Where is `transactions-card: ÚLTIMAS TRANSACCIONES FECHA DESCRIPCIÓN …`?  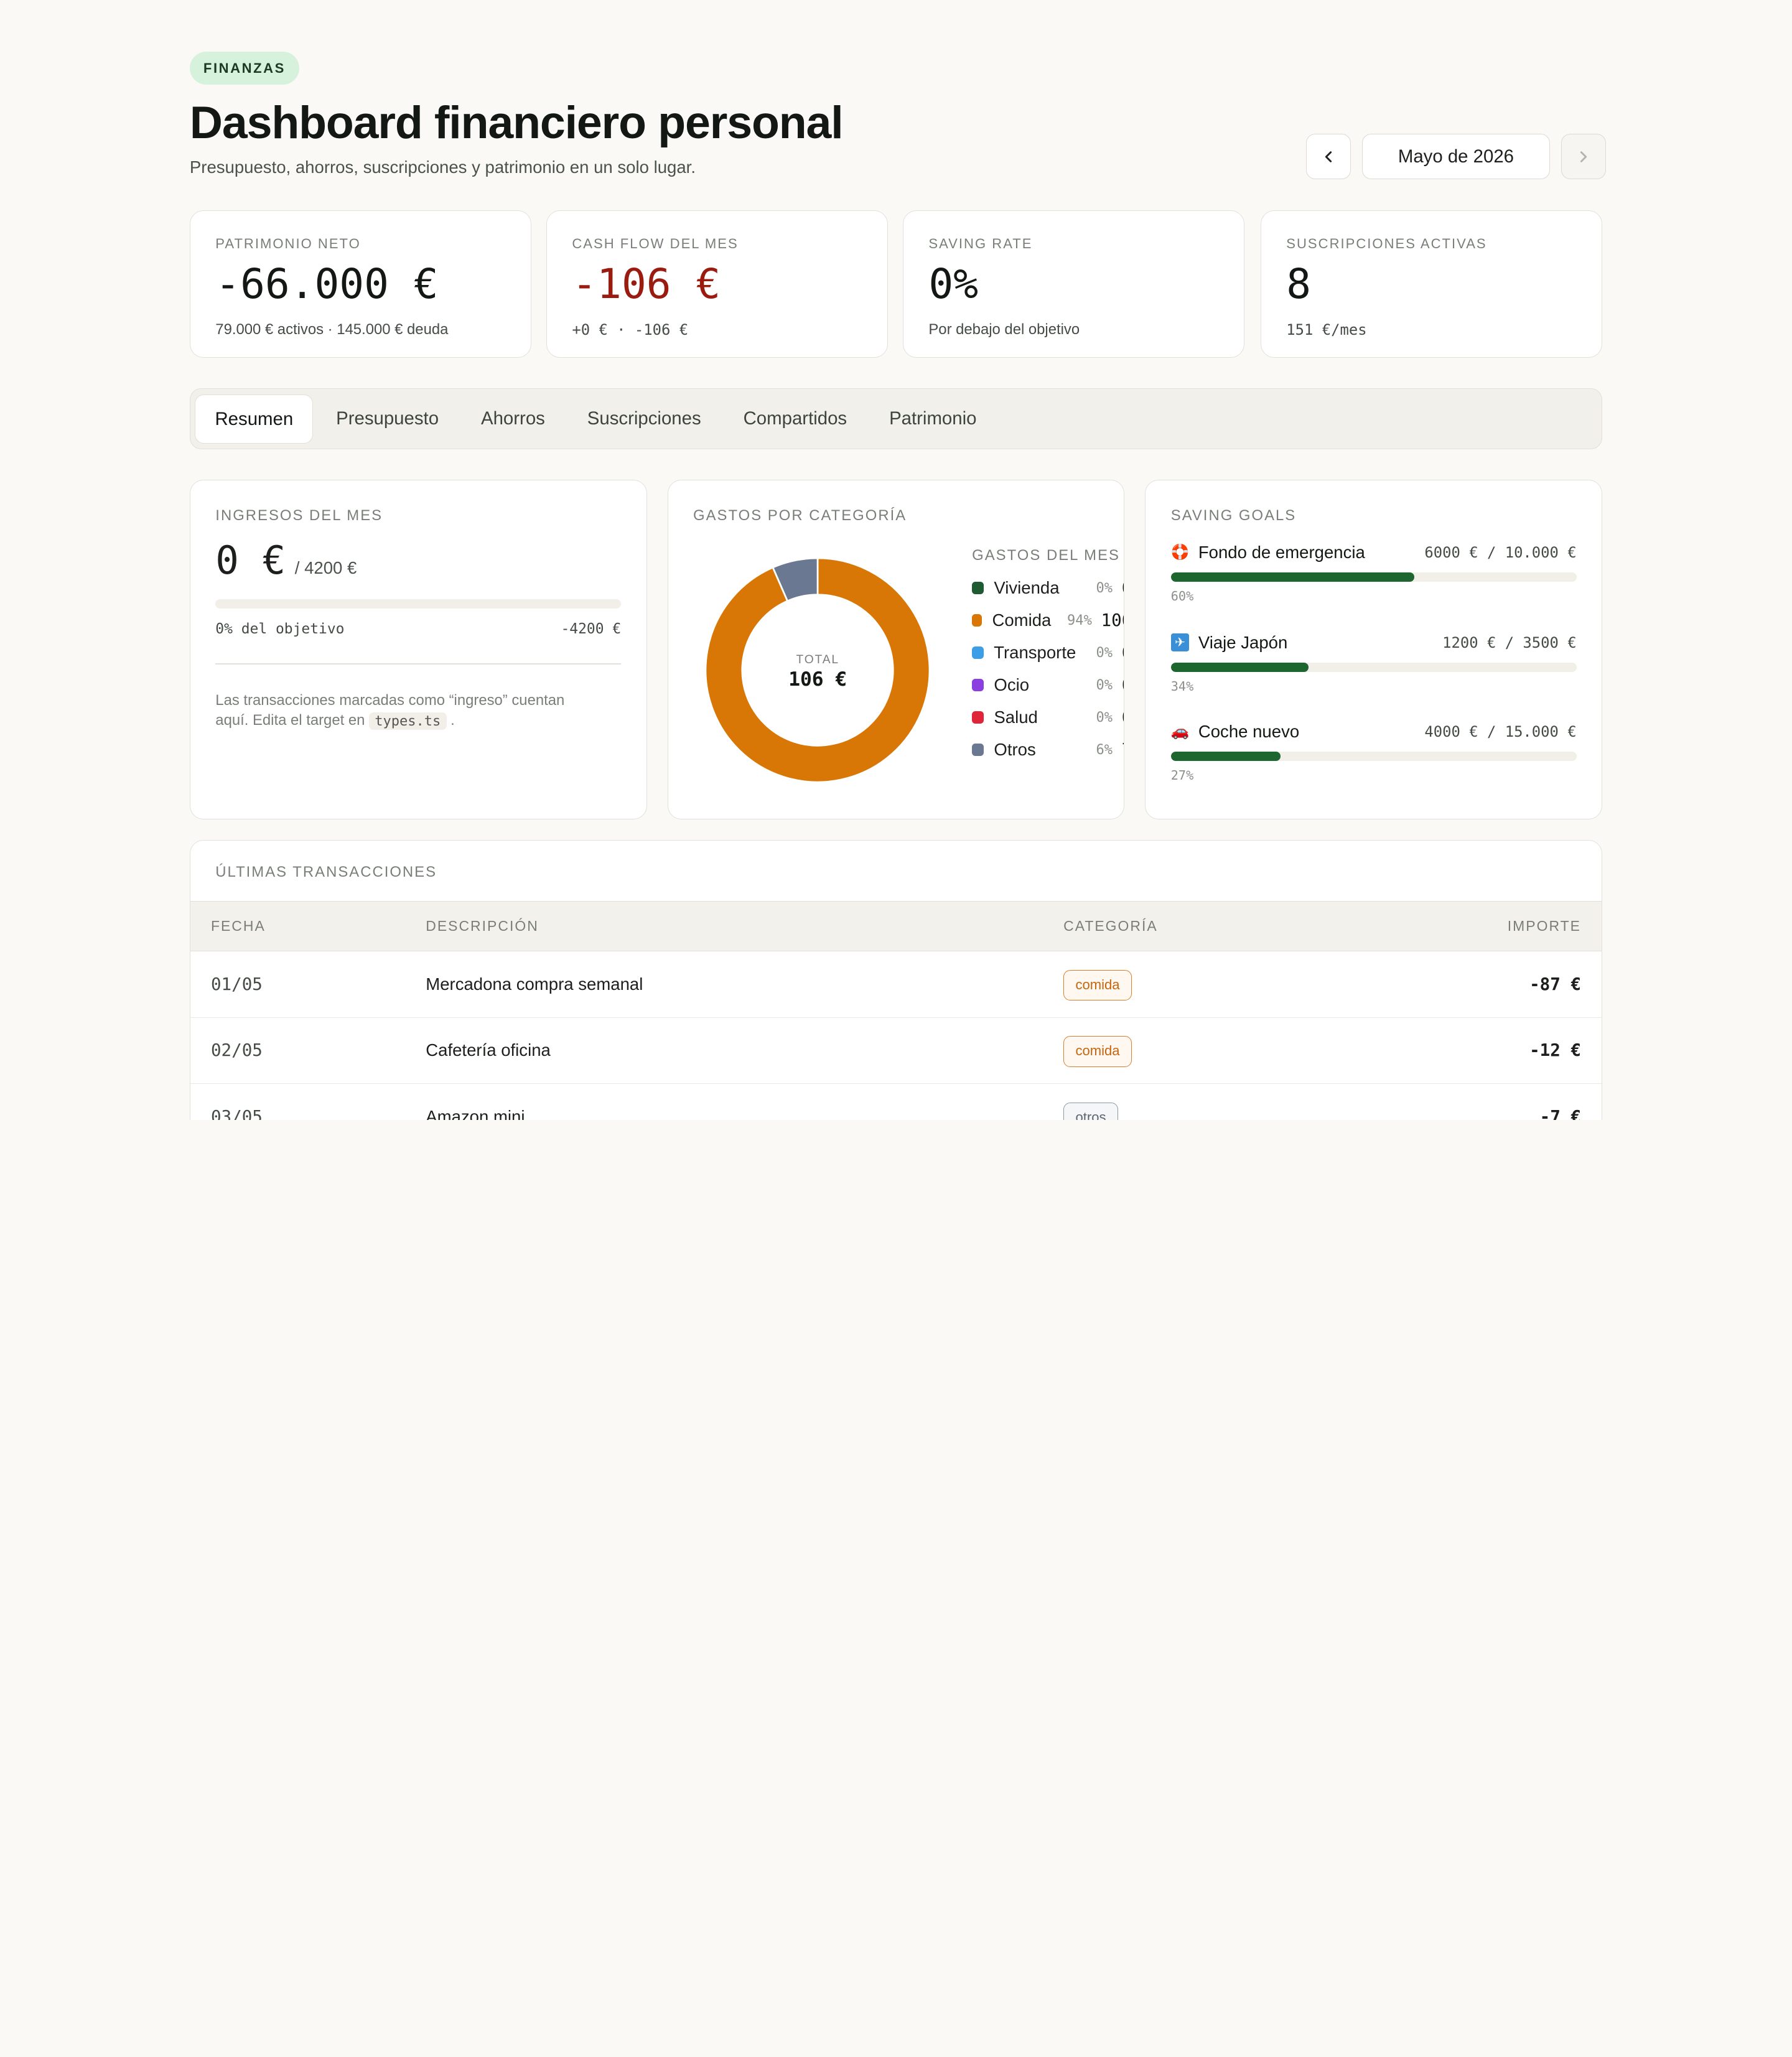 transactions-card: ÚLTIMAS TRANSACCIONES FECHA DESCRIPCIÓN … is located at coordinates (896, 979).